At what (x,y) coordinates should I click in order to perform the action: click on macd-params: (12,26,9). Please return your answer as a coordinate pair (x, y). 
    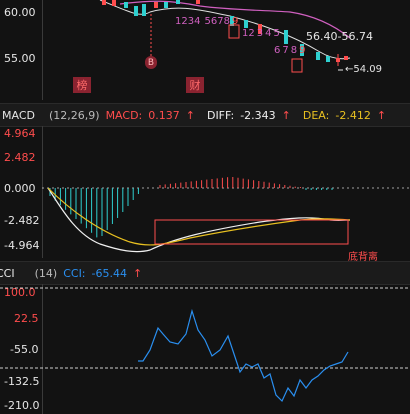
    Looking at the image, I should click on (74, 115).